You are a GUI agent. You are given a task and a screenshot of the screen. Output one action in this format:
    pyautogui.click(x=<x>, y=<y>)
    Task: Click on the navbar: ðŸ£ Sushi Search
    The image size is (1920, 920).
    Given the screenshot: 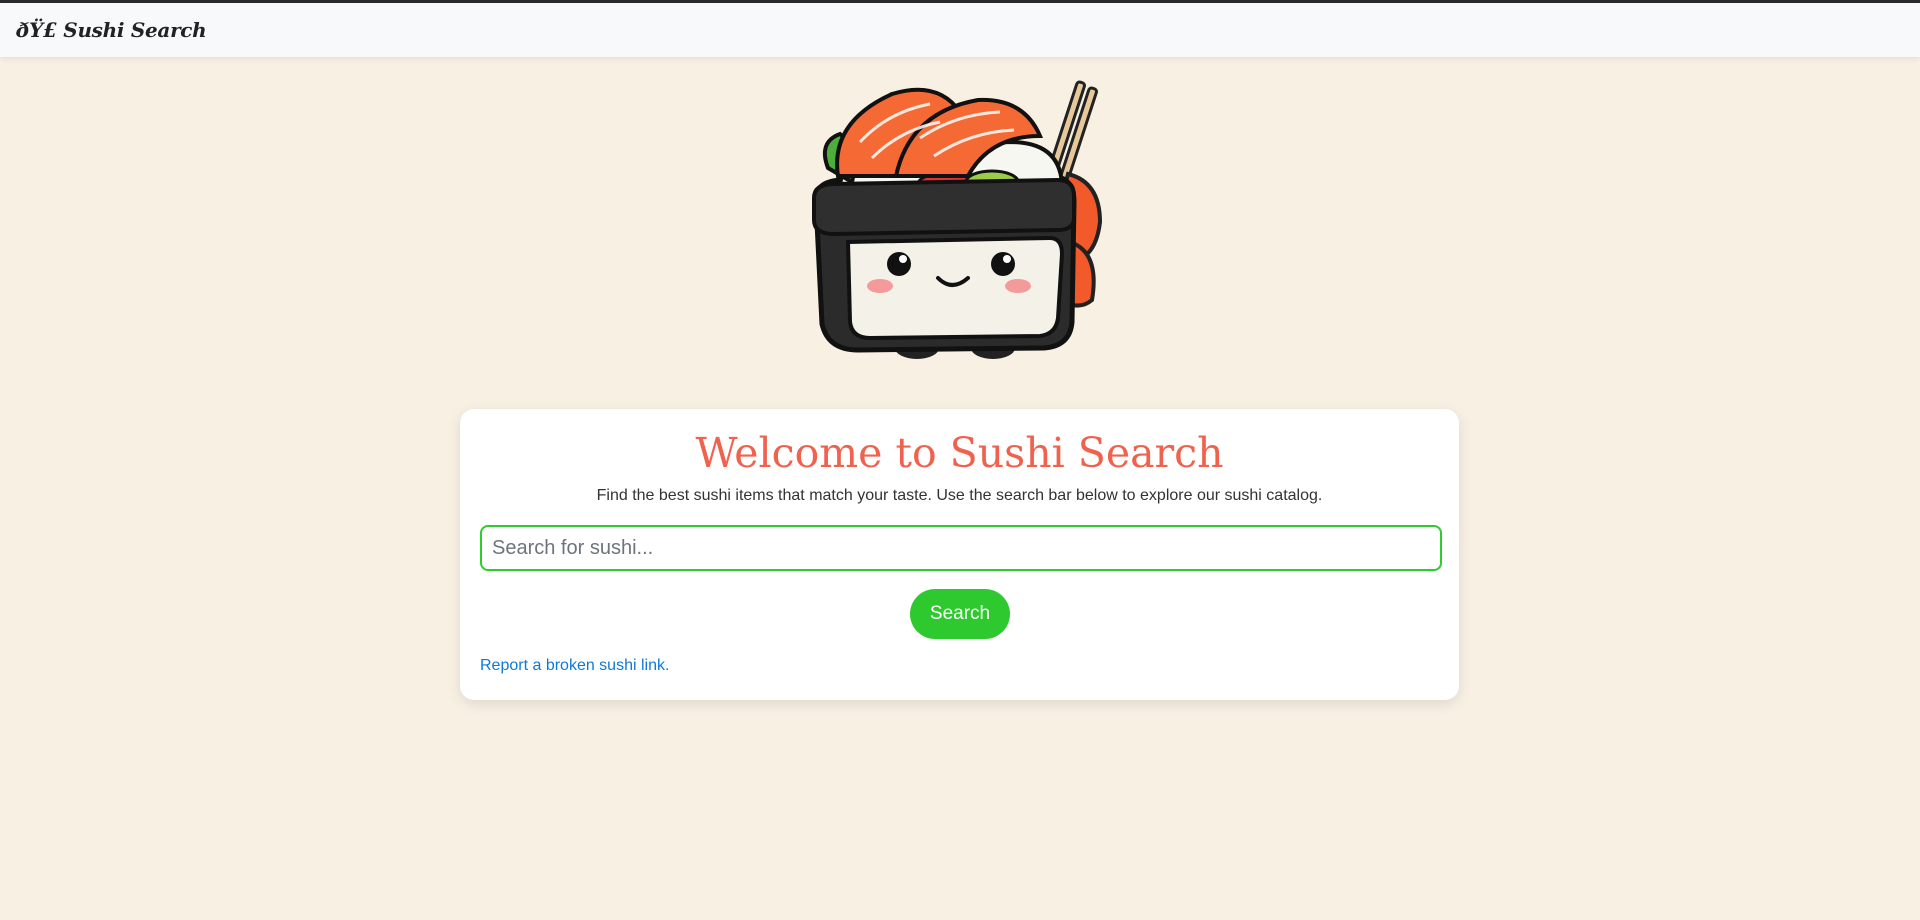 What is the action you would take?
    pyautogui.click(x=960, y=30)
    